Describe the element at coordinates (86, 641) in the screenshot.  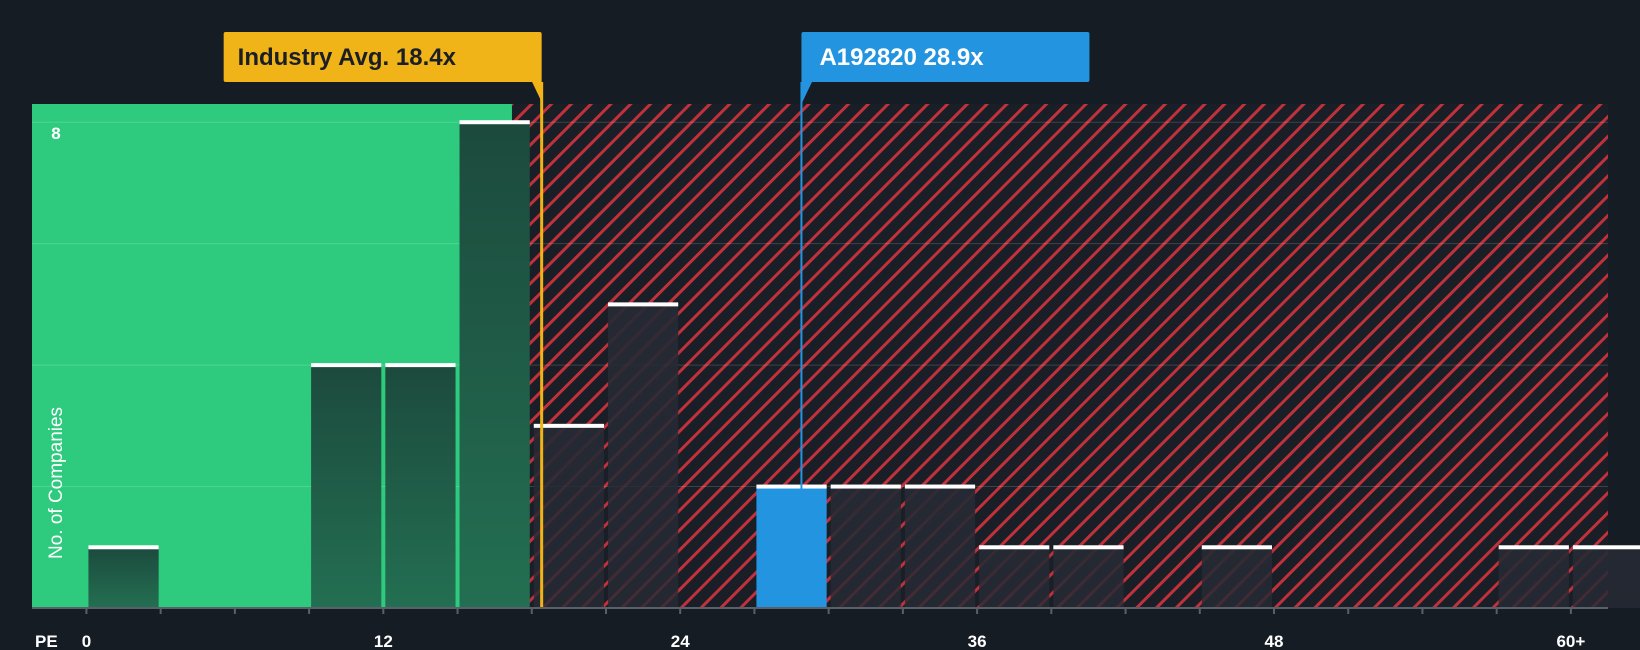
I see `x-tick-label: 0` at that location.